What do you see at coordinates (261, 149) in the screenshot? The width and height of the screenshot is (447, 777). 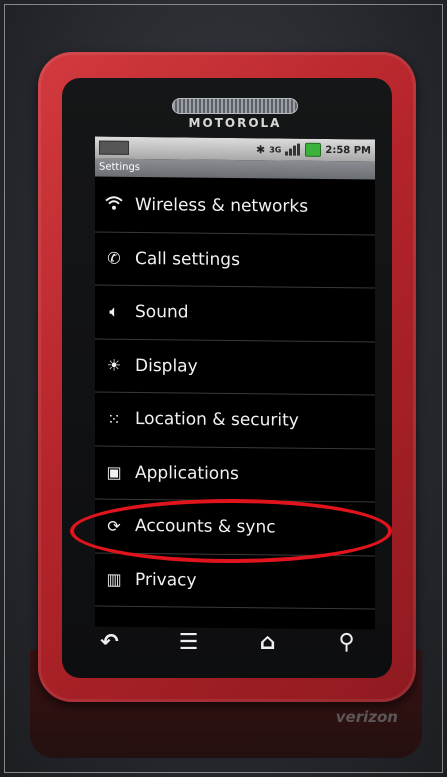 I see `bluetooth-icon: ✱` at bounding box center [261, 149].